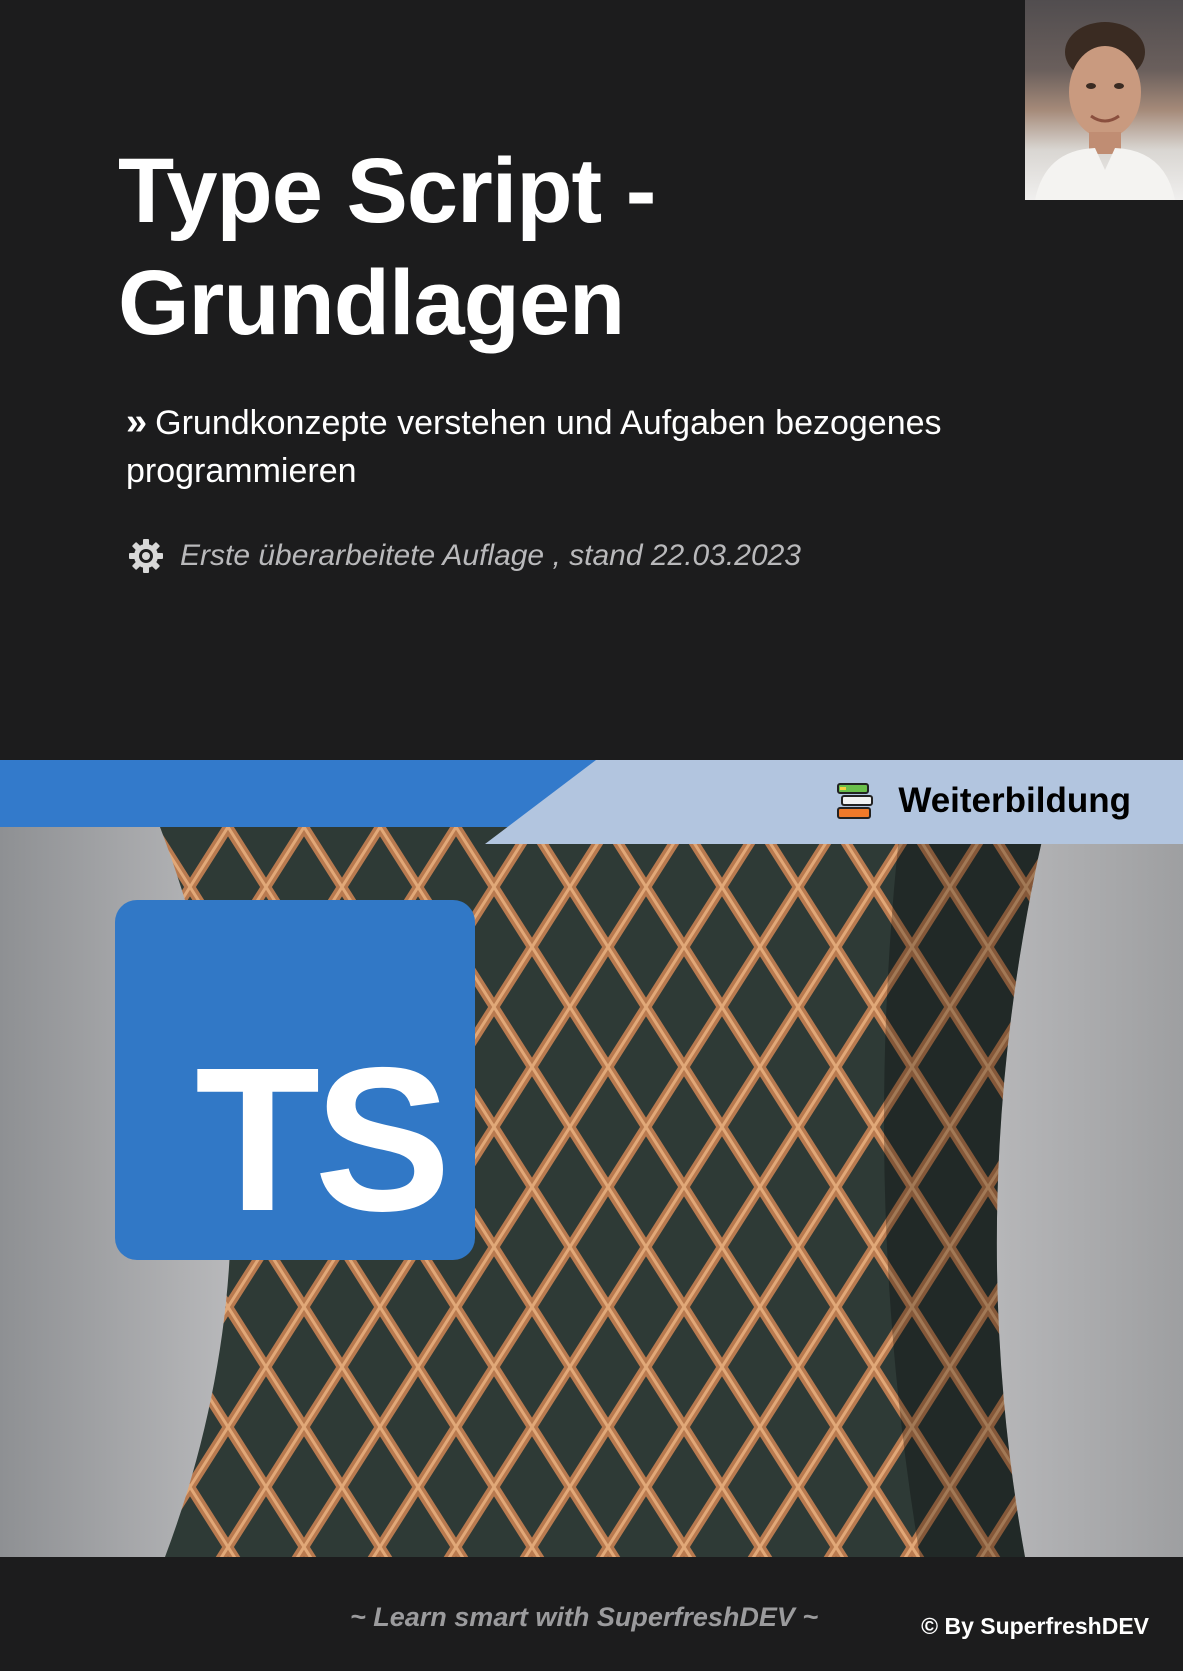 The image size is (1183, 1671). Describe the element at coordinates (387, 247) in the screenshot. I see `cover-title: Type Script - Grundlagen` at that location.